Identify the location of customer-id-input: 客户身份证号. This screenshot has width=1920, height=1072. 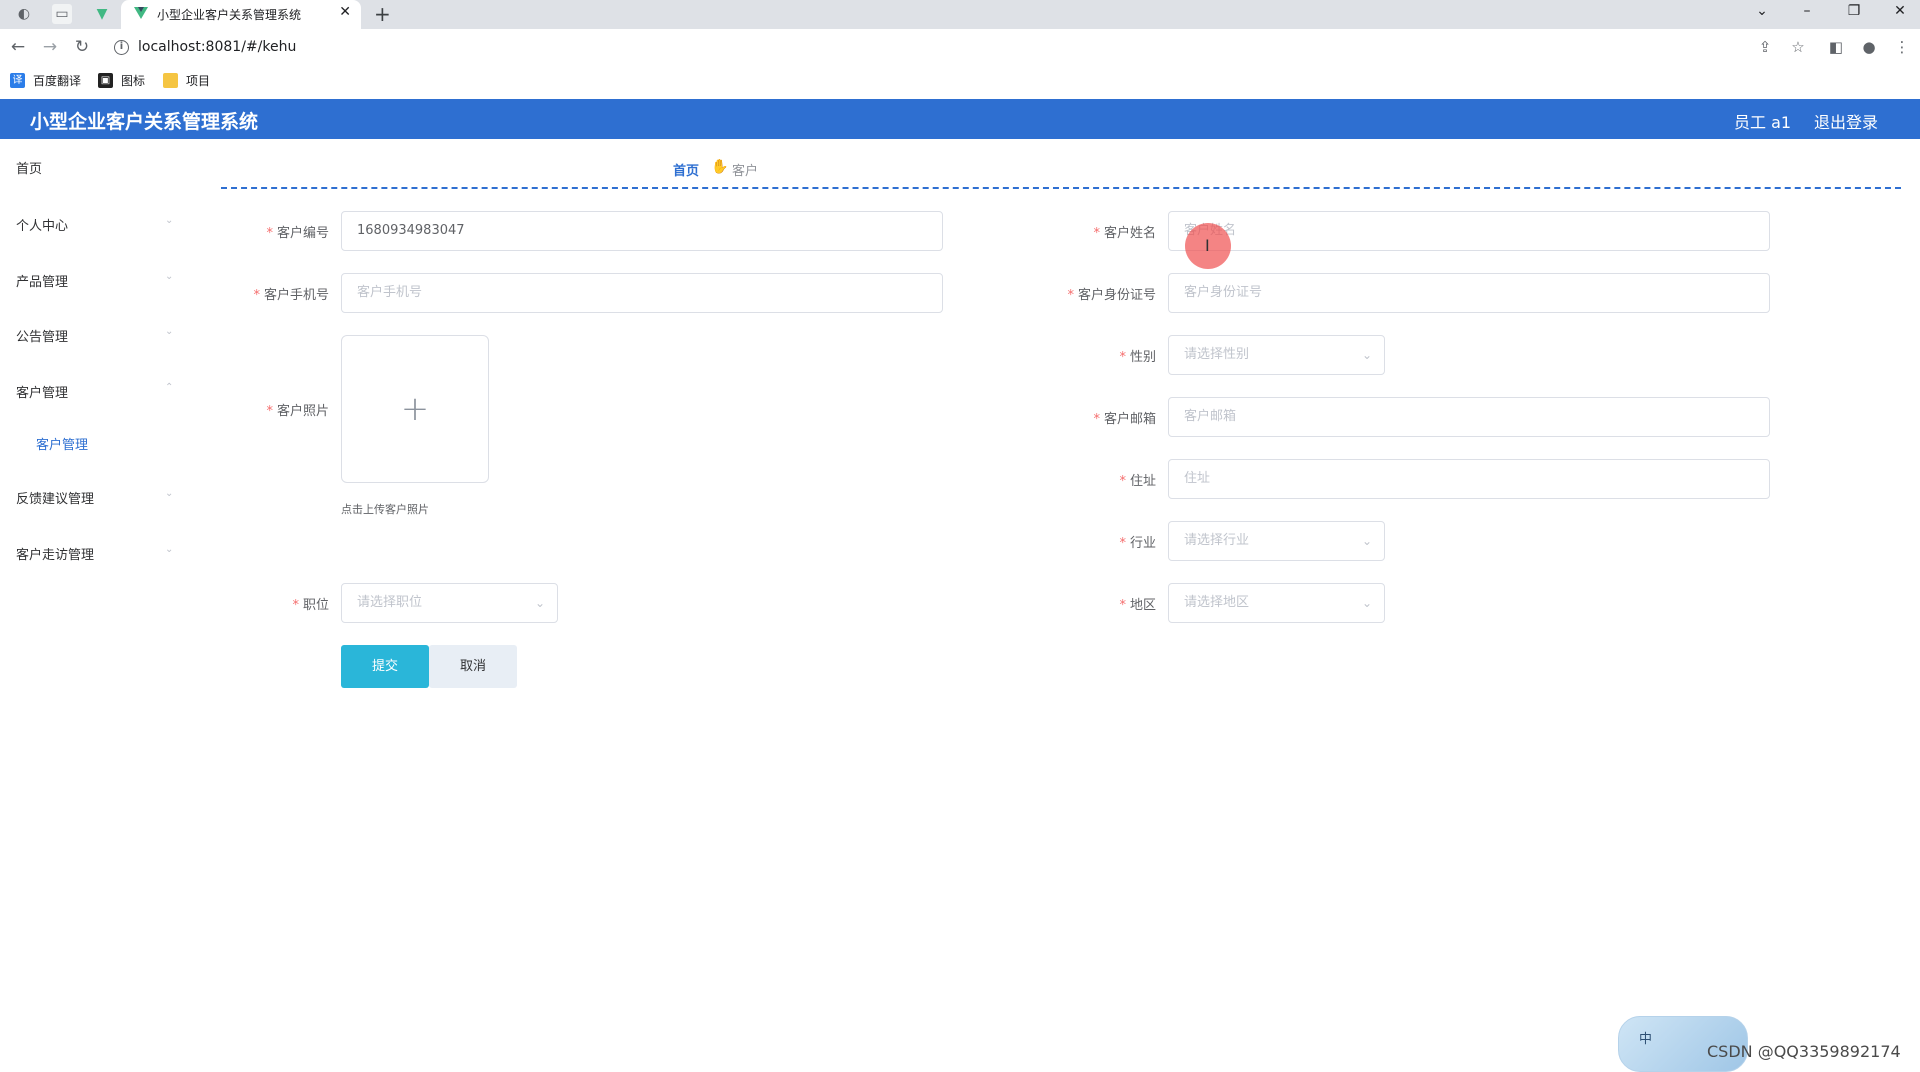
(1469, 293).